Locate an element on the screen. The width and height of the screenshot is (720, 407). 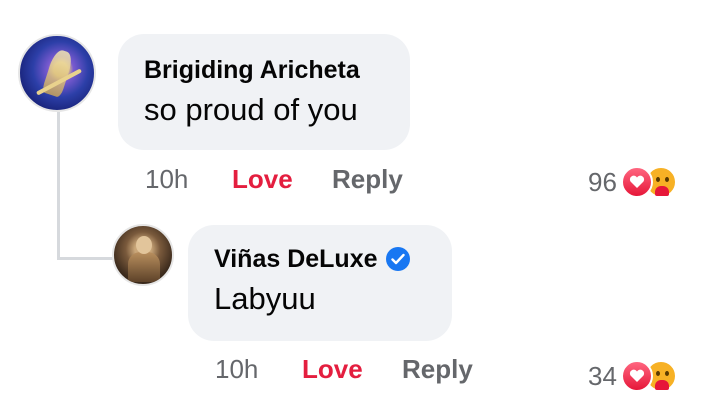
comment-text: Labyuu is located at coordinates (265, 298).